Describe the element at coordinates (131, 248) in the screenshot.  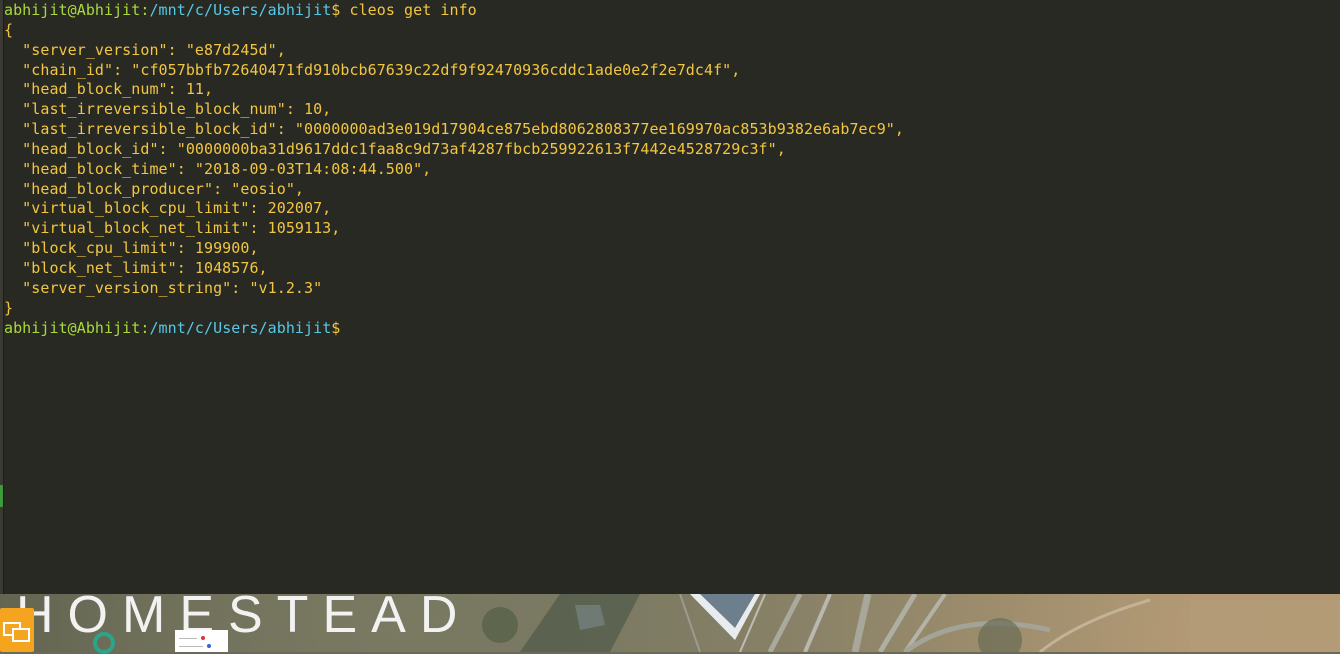
I see `output-line: "block_cpu_limit": 199900,` at that location.